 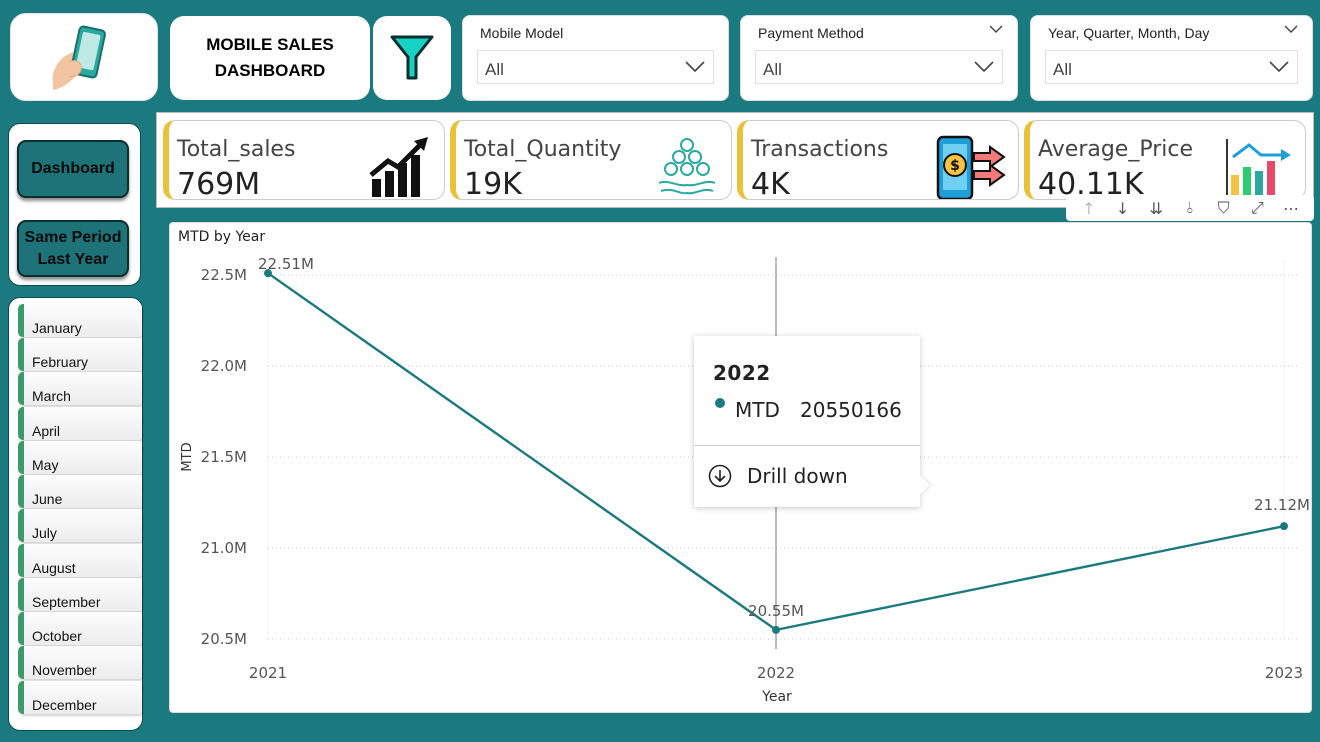 What do you see at coordinates (51, 396) in the screenshot?
I see `month-label: March` at bounding box center [51, 396].